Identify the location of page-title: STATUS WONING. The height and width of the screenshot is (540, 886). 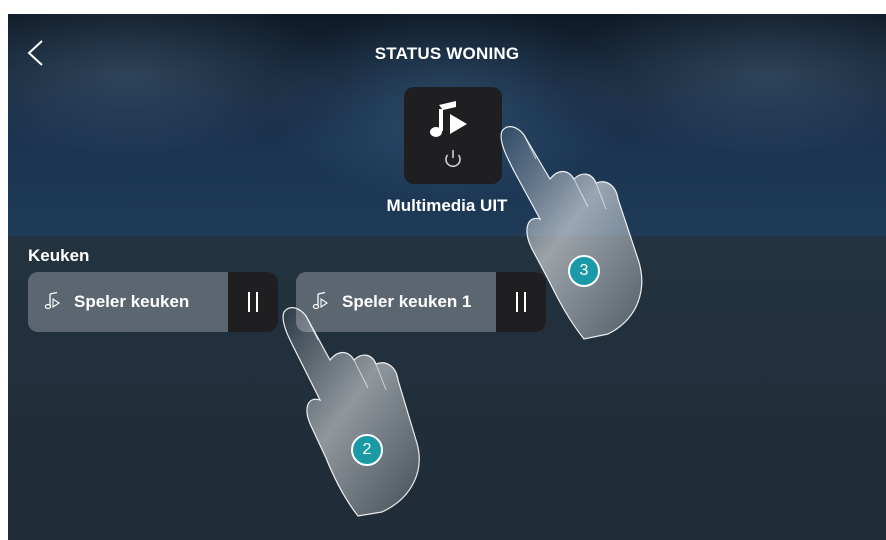
(447, 53).